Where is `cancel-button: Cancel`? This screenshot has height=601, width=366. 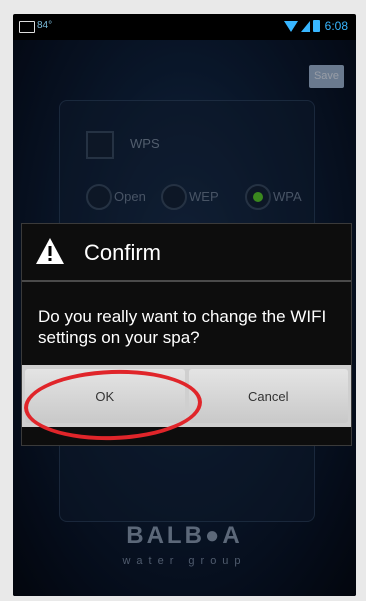 cancel-button: Cancel is located at coordinates (268, 396).